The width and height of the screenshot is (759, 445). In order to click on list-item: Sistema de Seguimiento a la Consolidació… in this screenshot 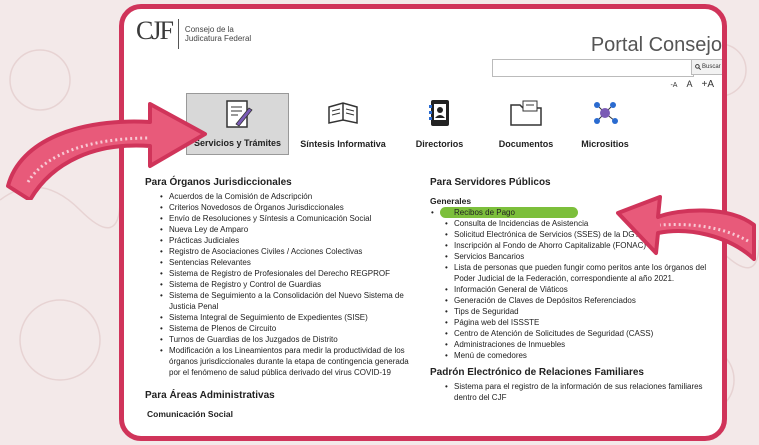, I will do `click(285, 301)`.